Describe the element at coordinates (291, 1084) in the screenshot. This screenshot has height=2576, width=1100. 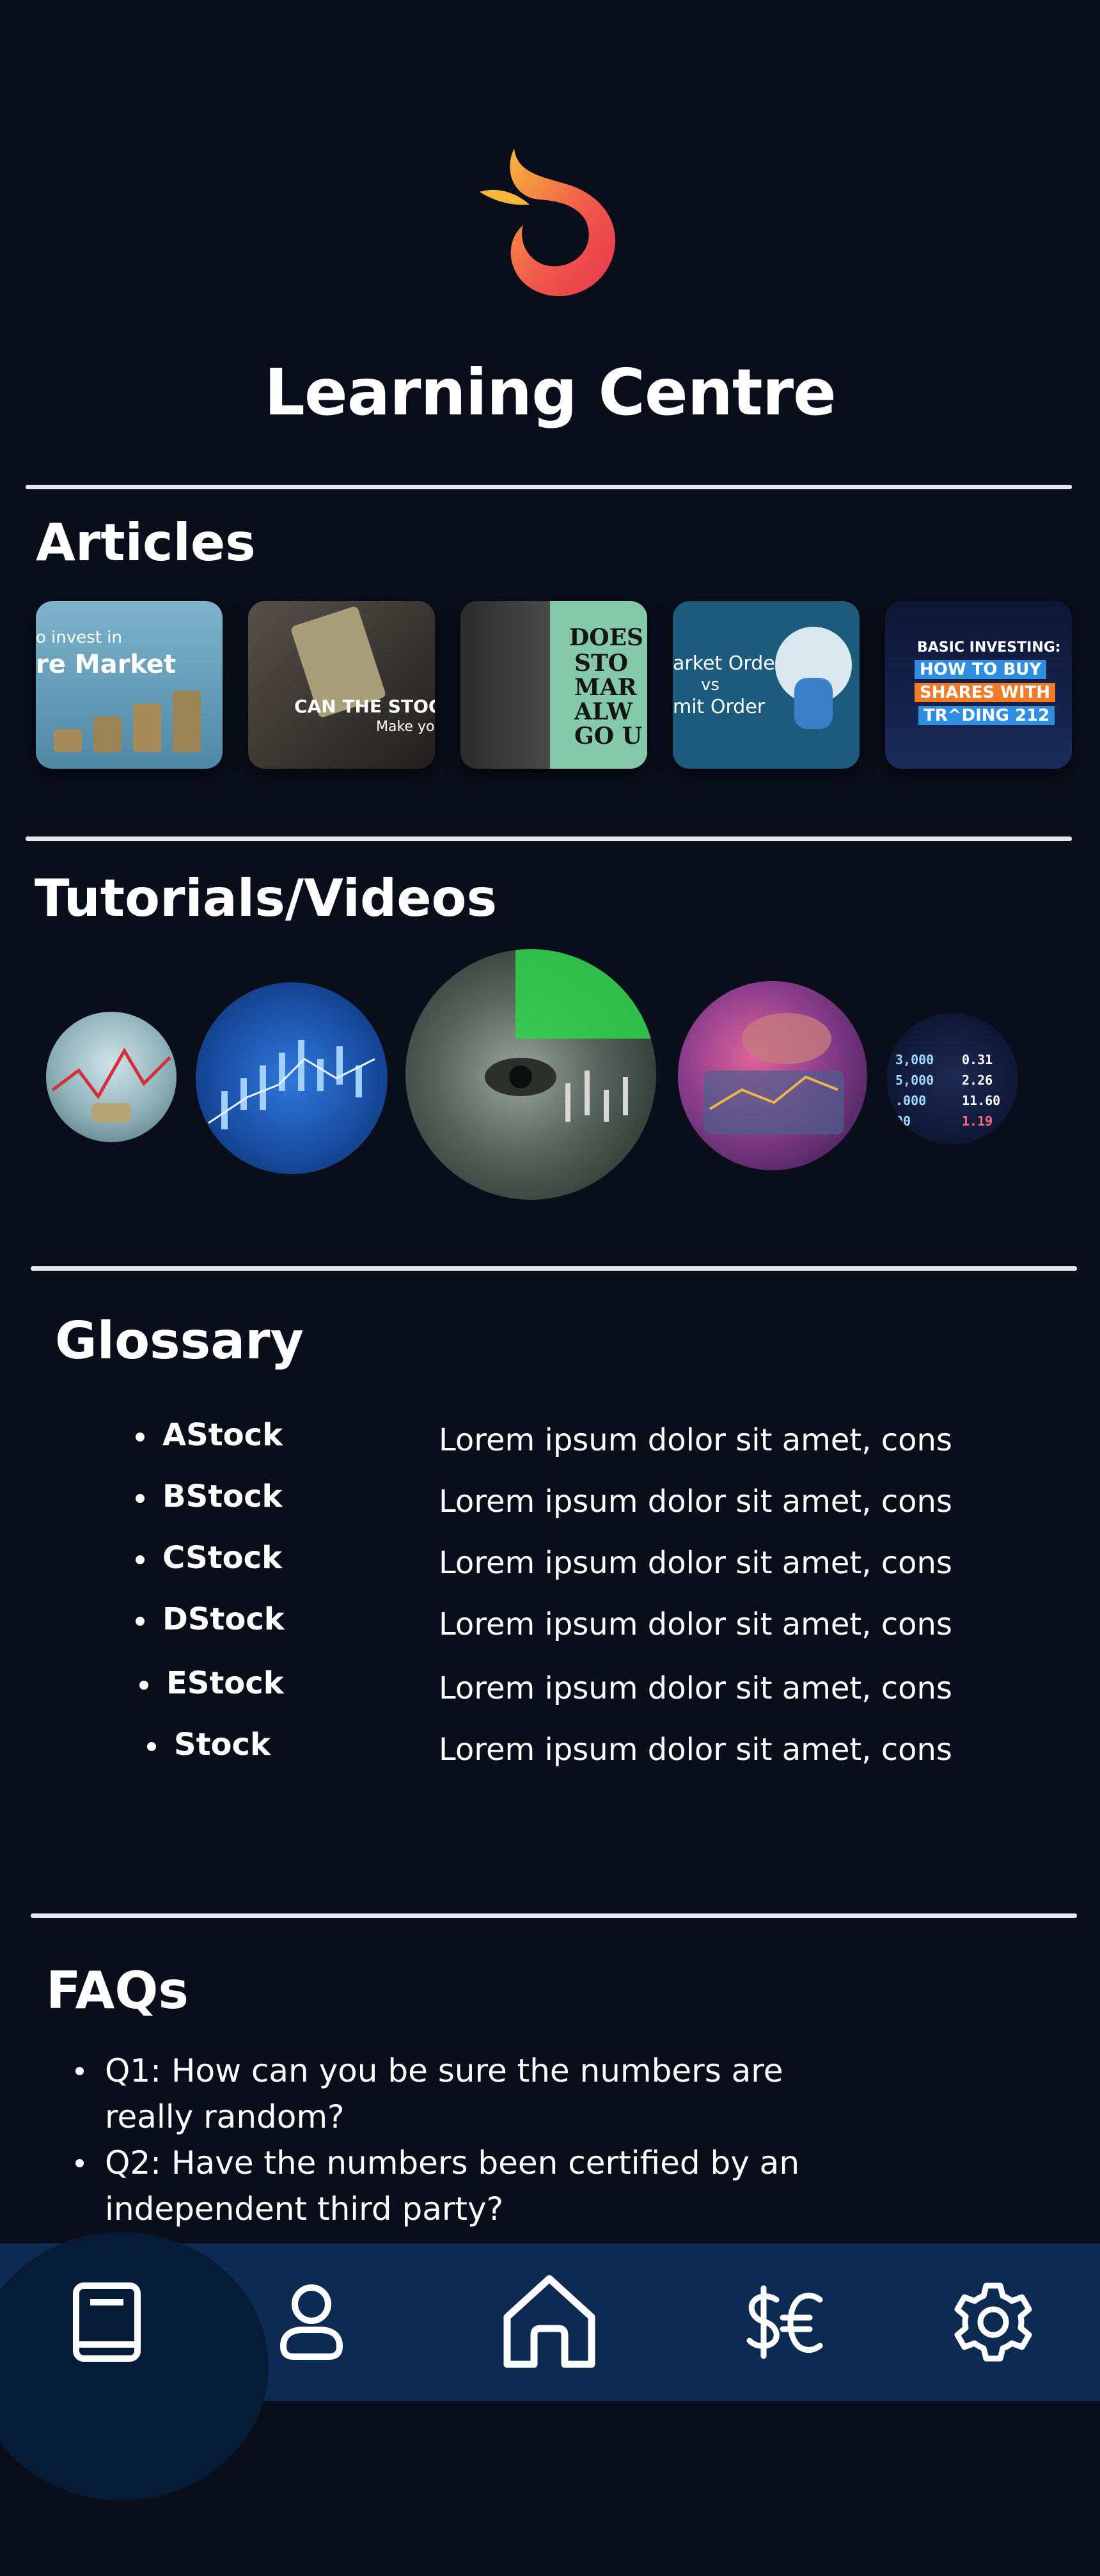
I see `candlestick-chart-icon` at that location.